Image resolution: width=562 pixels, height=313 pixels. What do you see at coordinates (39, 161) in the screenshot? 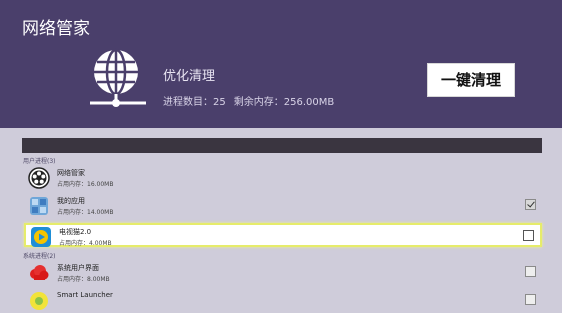
I see `section-label-user: 用户进程(3)` at bounding box center [39, 161].